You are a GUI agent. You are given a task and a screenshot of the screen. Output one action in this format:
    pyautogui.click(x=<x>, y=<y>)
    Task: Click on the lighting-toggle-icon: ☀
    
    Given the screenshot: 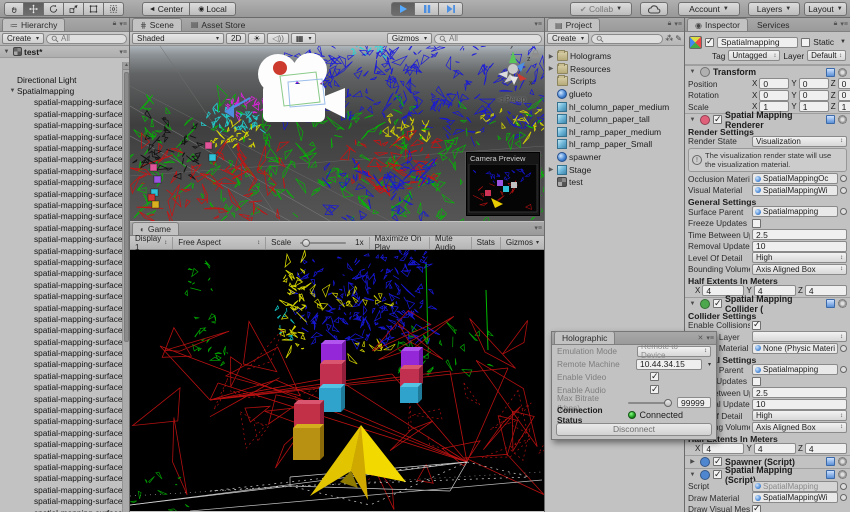 What is the action you would take?
    pyautogui.click(x=257, y=38)
    